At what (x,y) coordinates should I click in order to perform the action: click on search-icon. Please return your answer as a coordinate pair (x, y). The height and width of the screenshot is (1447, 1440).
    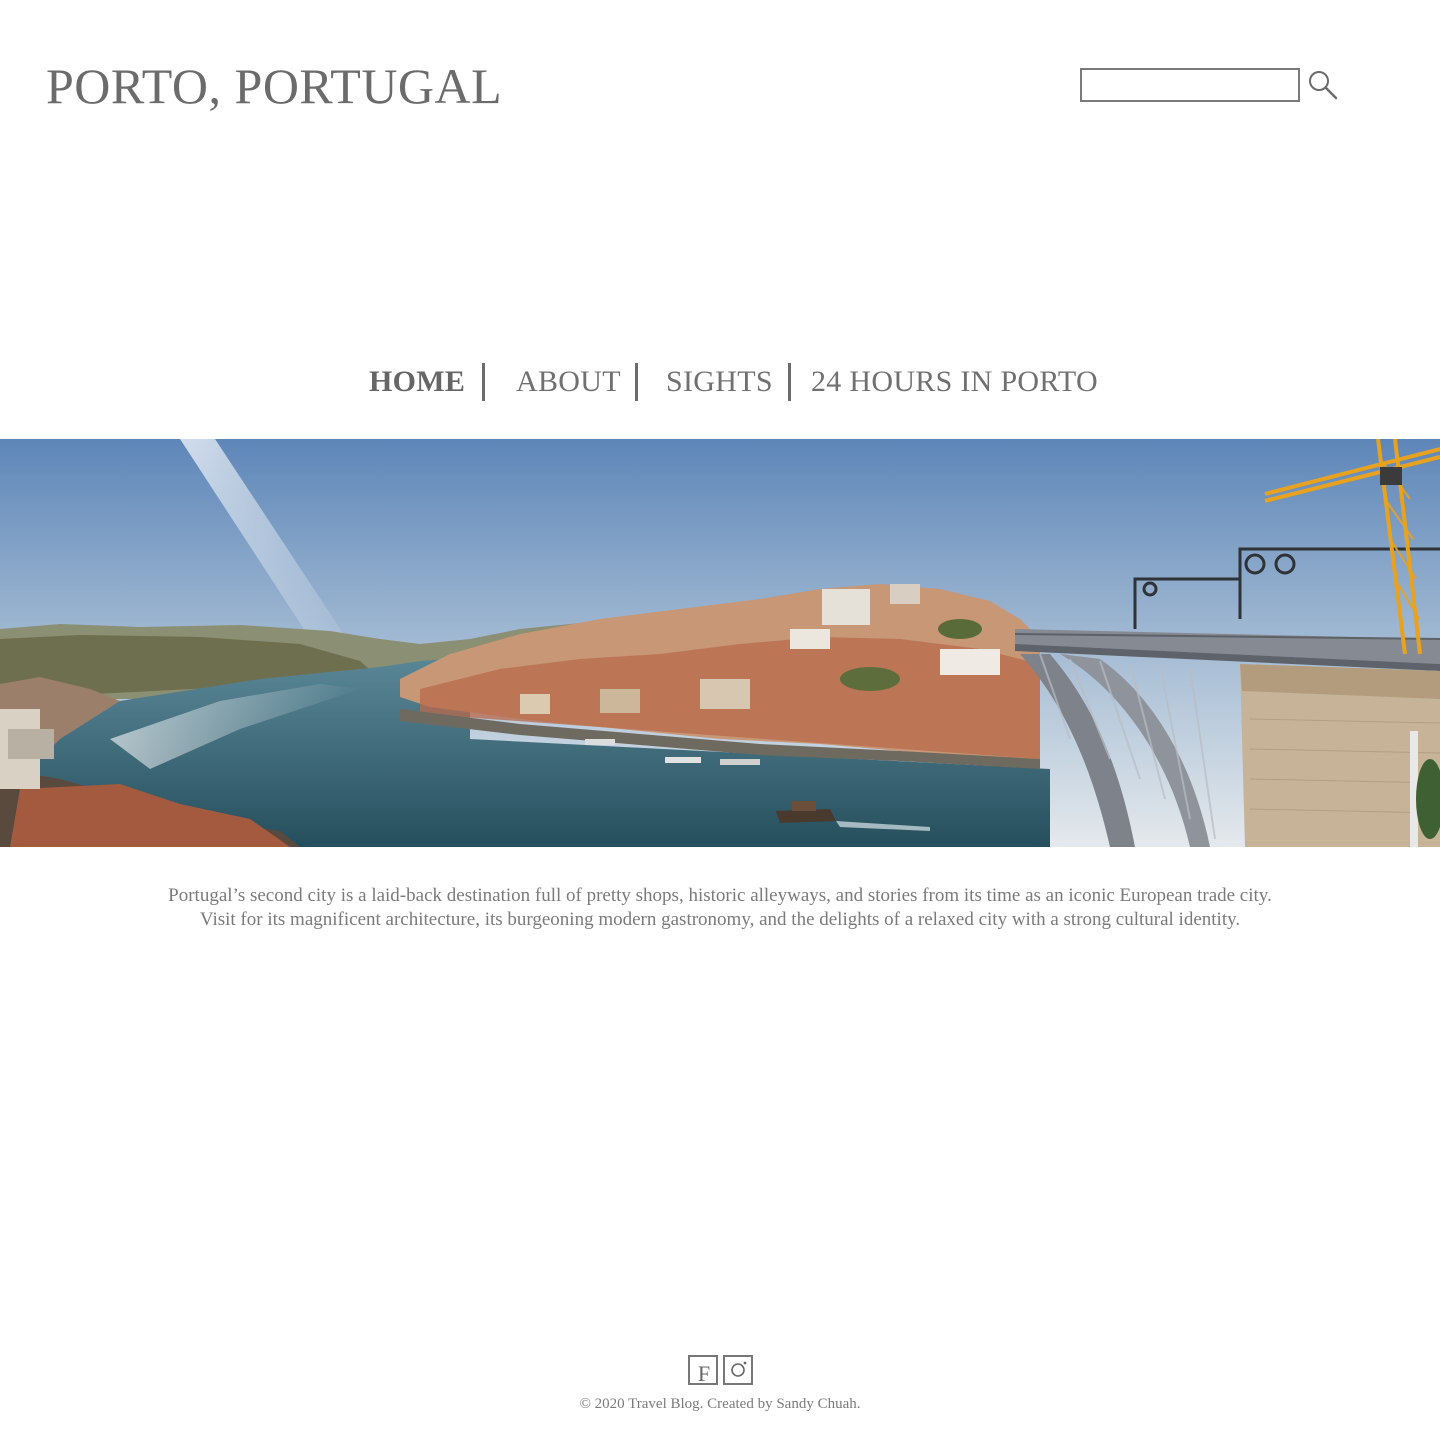
    Looking at the image, I should click on (1323, 85).